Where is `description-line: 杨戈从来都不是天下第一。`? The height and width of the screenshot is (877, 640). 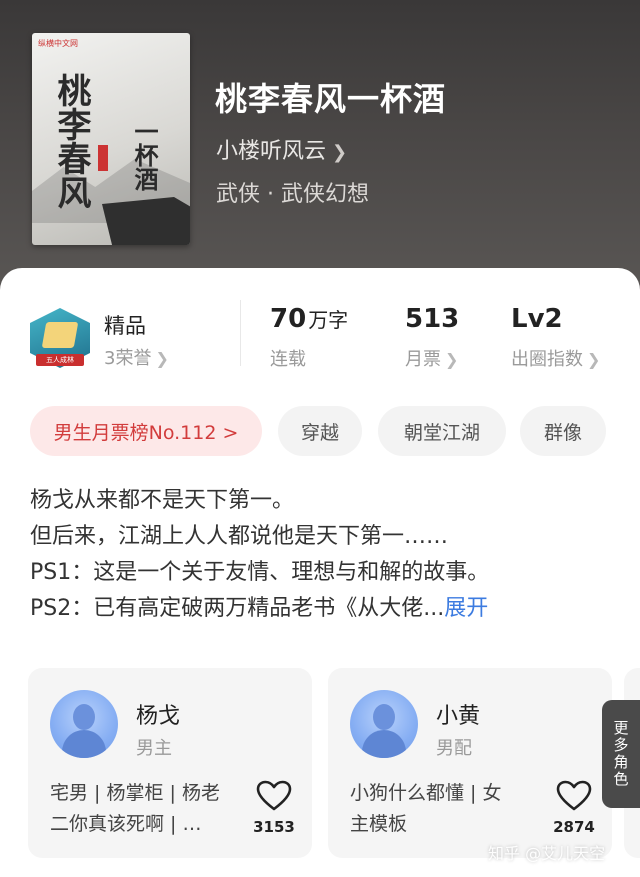
description-line: 杨戈从来都不是天下第一。 is located at coordinates (162, 500).